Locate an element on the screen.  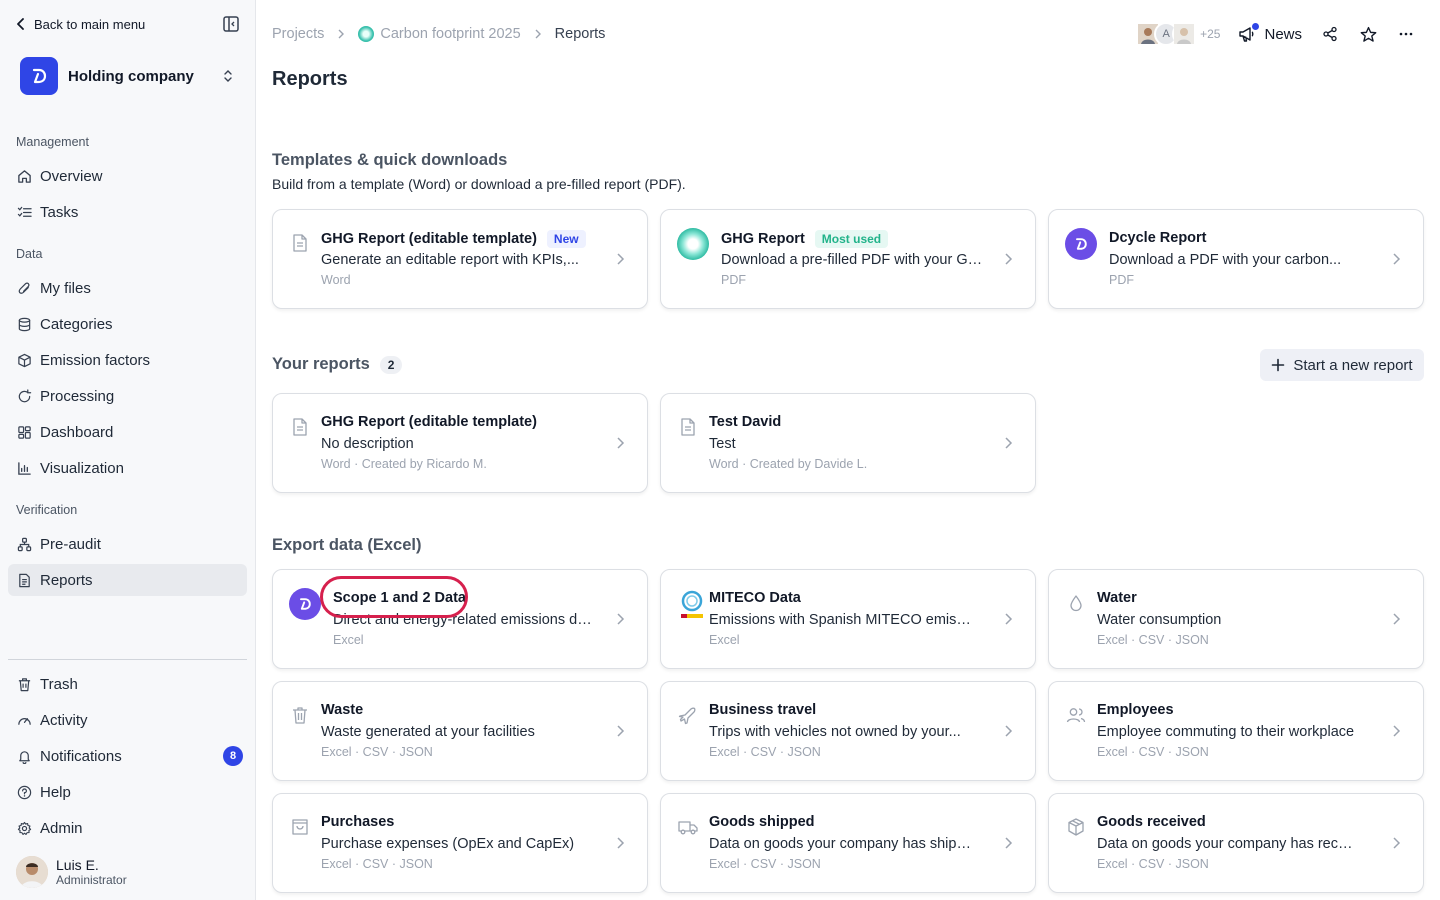
paperclip-icon is located at coordinates (24, 288).